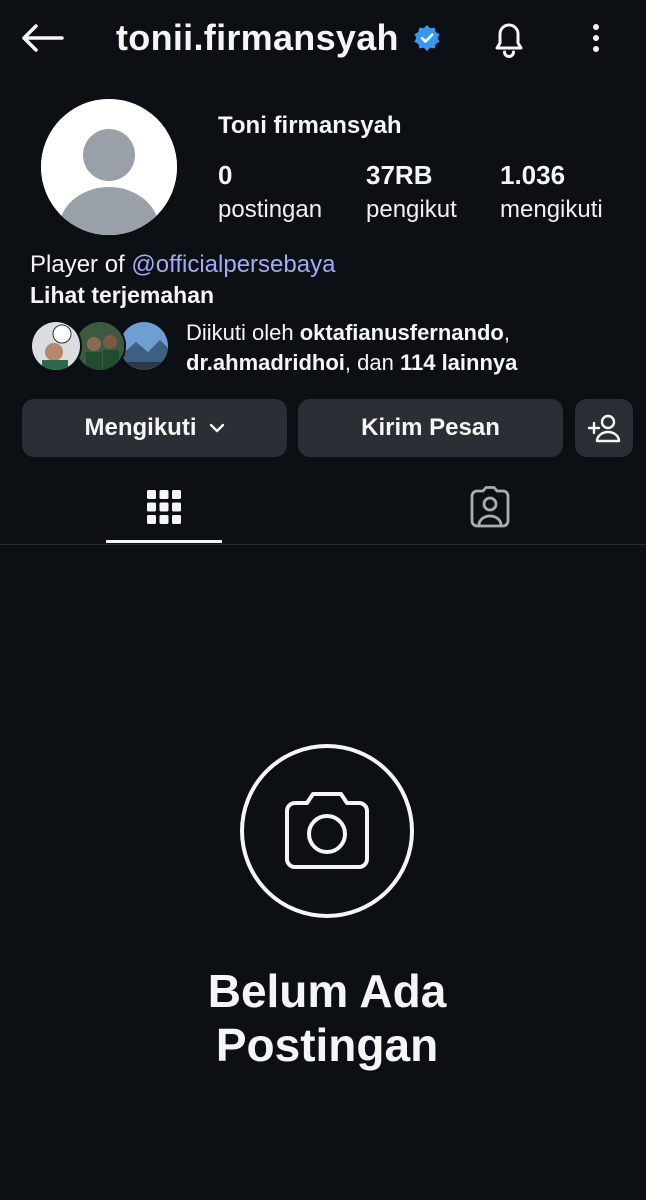 This screenshot has width=646, height=1200. I want to click on mutual-user-1: oktafianusfernando, so click(402, 332).